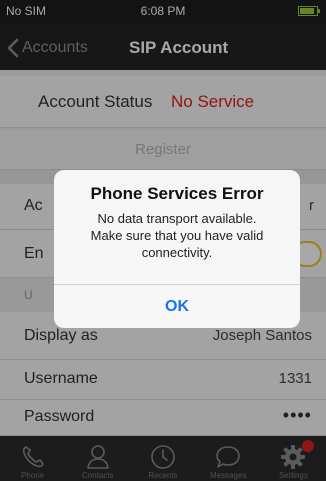 The height and width of the screenshot is (481, 326). I want to click on alert-message-line: connectivity., so click(177, 252).